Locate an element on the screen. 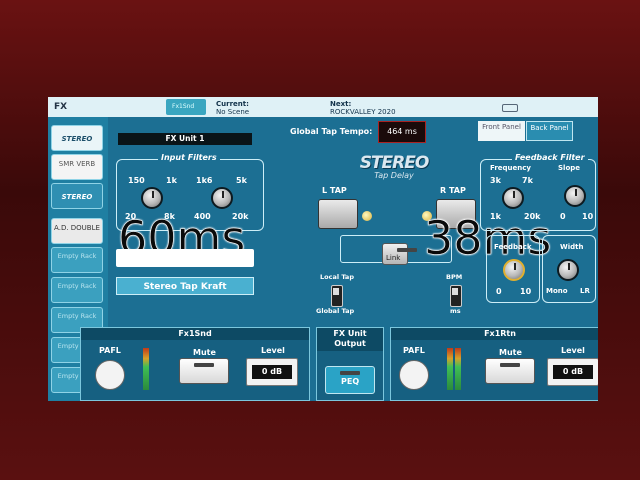  fx-output-title: FX Unit Output is located at coordinates (350, 339).